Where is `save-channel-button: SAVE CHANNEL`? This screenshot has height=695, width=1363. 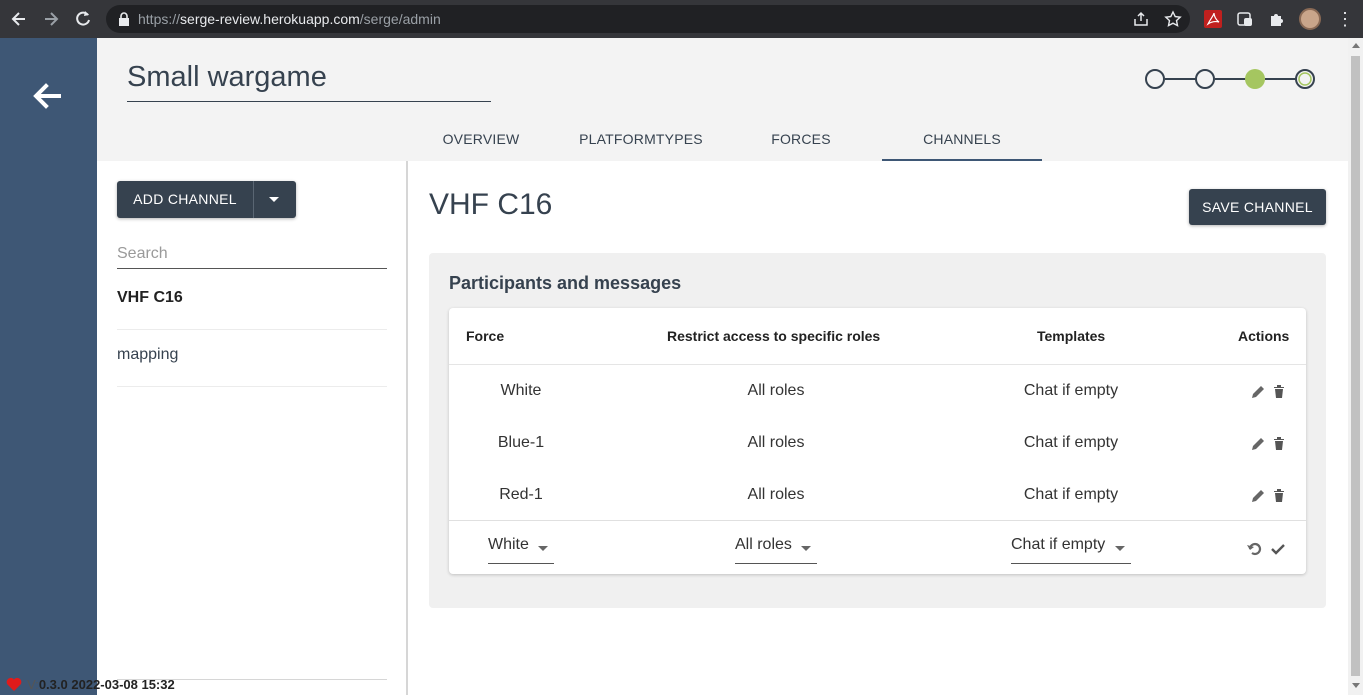 save-channel-button: SAVE CHANNEL is located at coordinates (1257, 207).